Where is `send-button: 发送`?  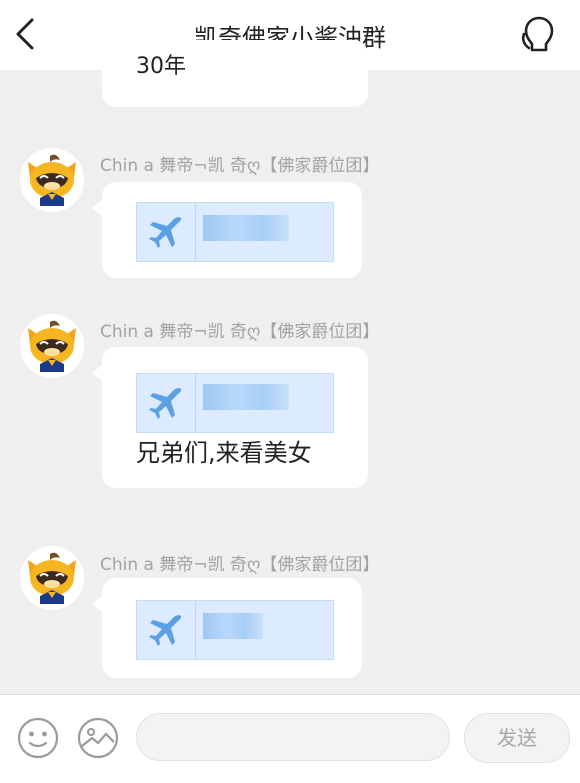 send-button: 发送 is located at coordinates (517, 738).